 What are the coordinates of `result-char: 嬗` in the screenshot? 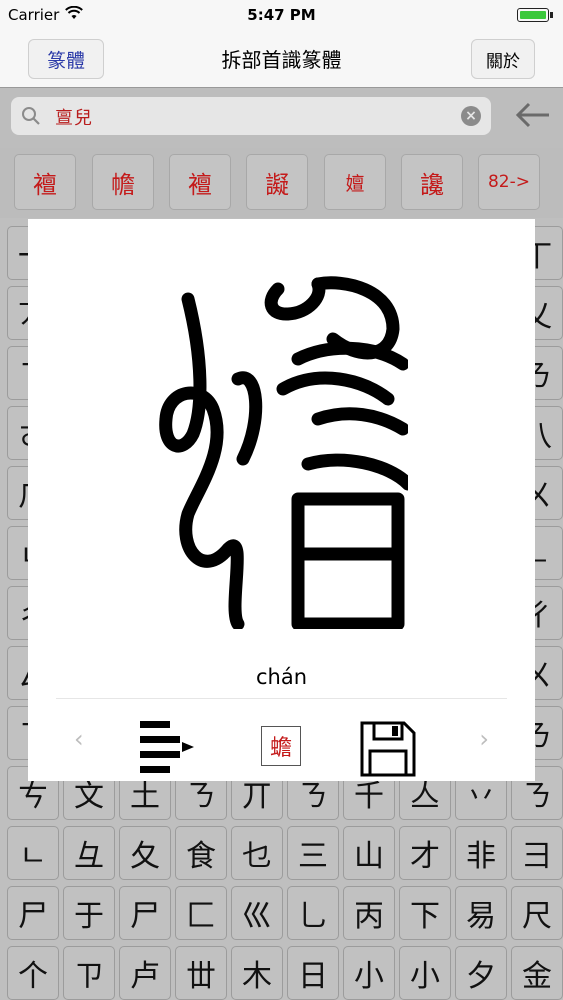 It's located at (355, 182).